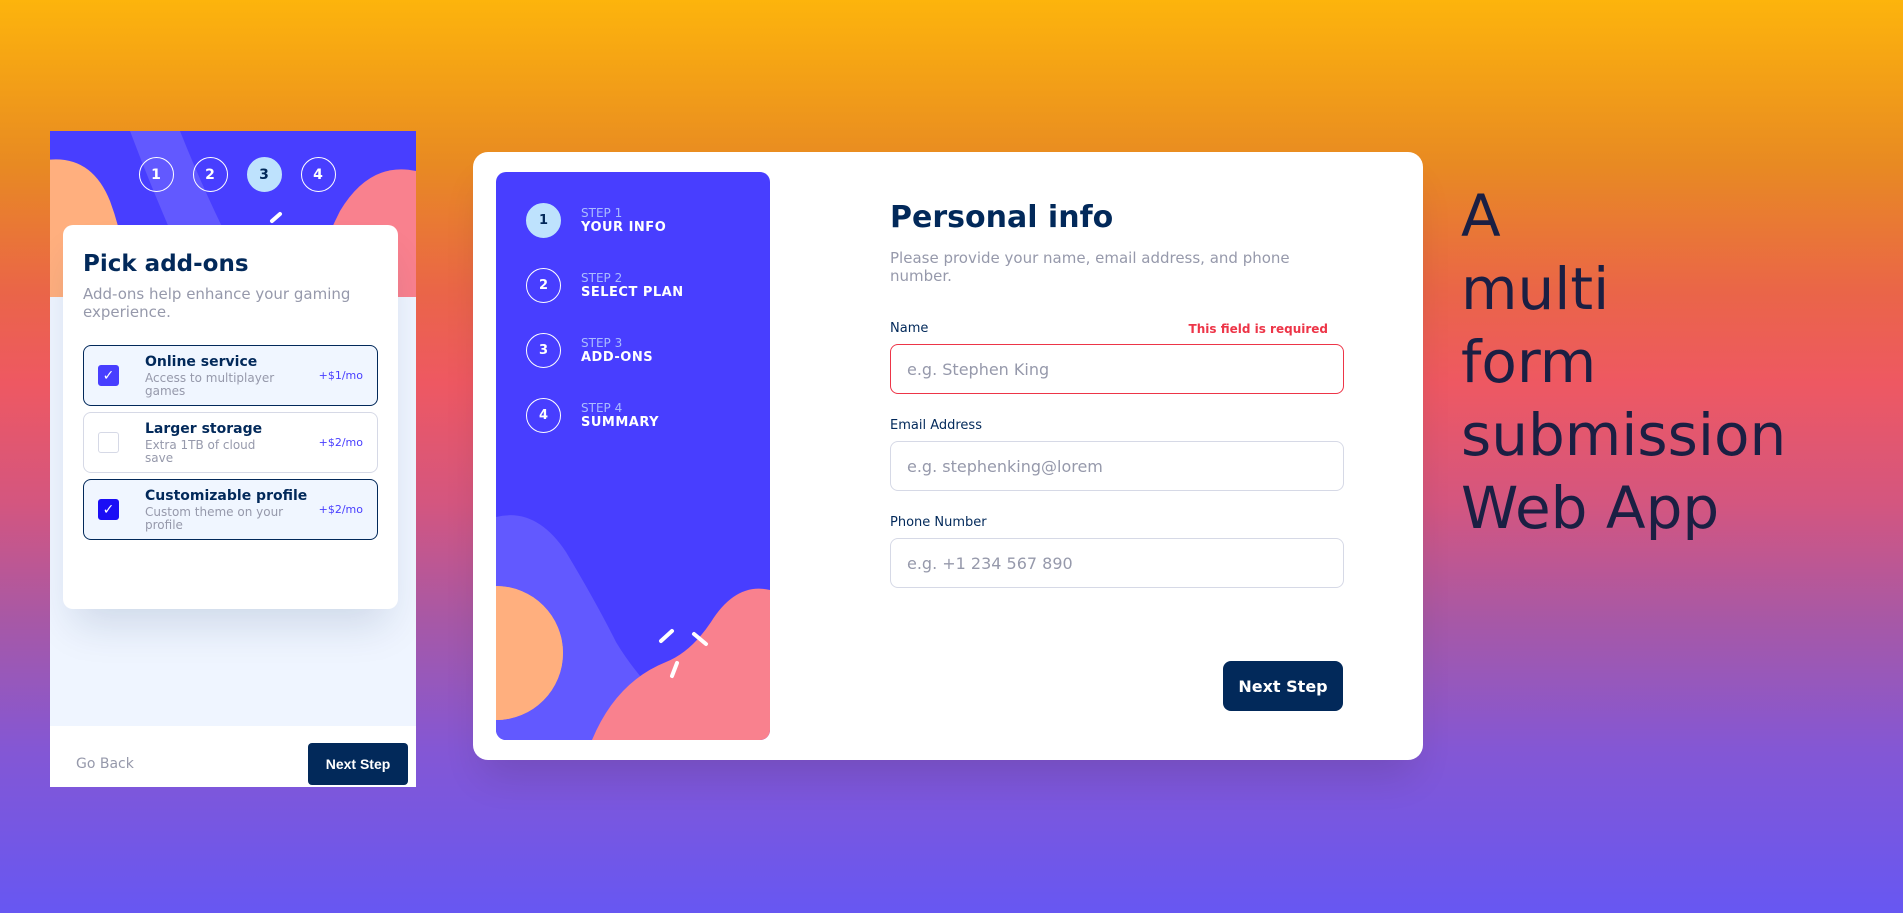 This screenshot has width=1903, height=913. Describe the element at coordinates (602, 277) in the screenshot. I see `step-small-label: STEP 2` at that location.